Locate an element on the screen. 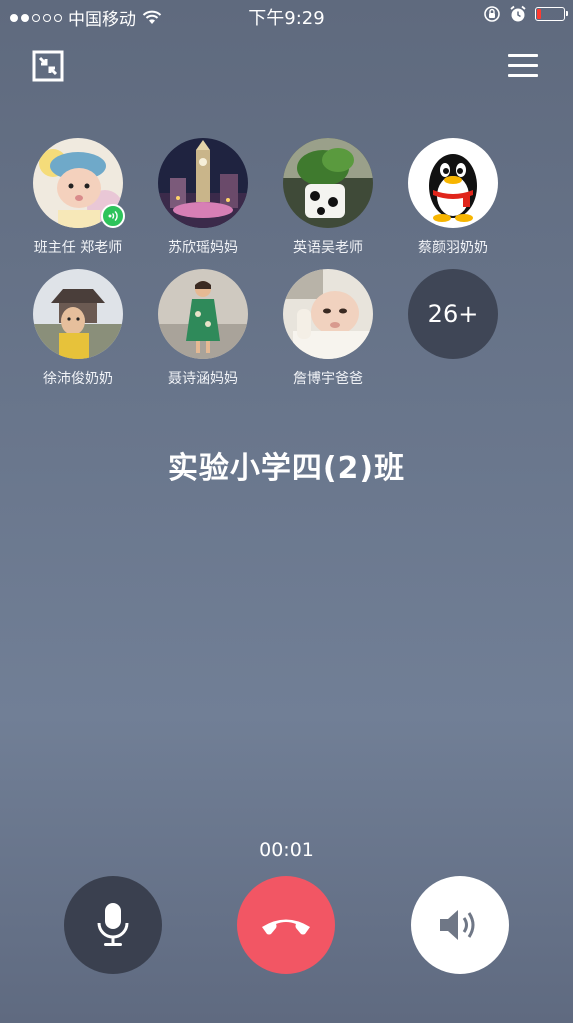  member-name: 英语吴老师 is located at coordinates (328, 248).